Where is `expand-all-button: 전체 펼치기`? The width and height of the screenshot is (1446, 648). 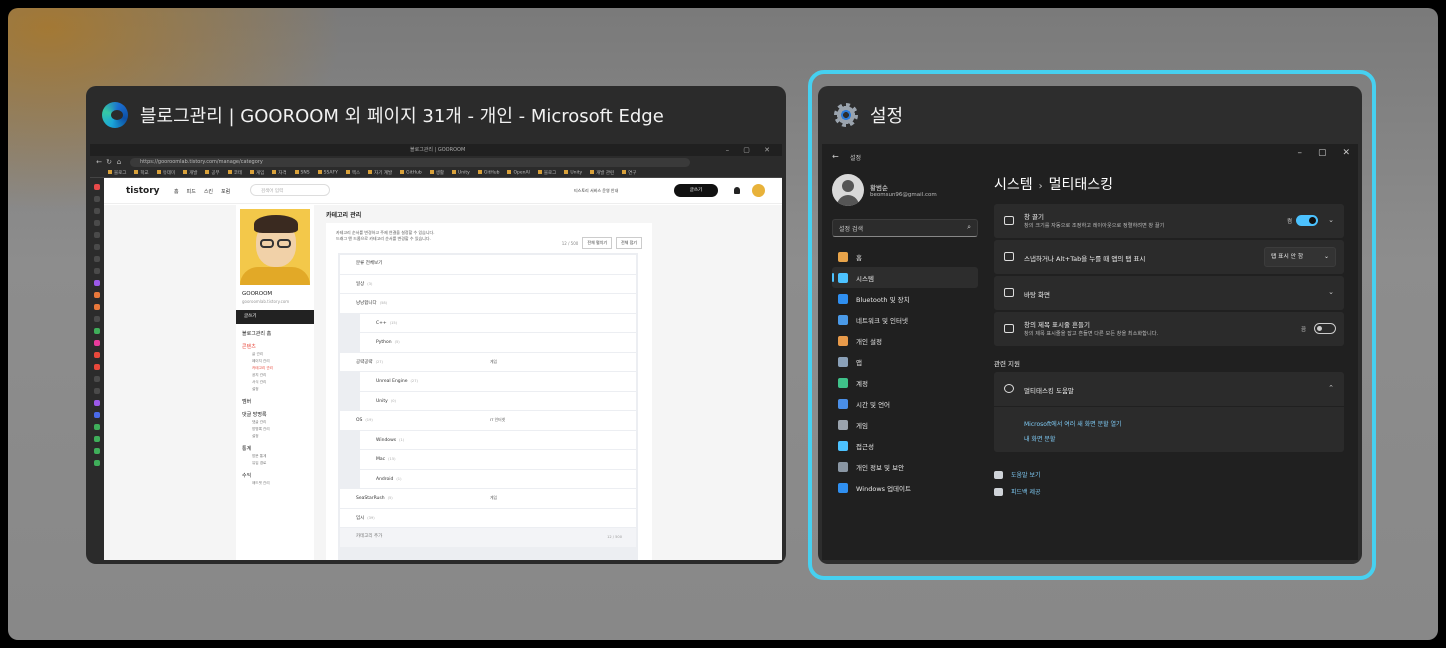
expand-all-button: 전체 펼치기 is located at coordinates (597, 243).